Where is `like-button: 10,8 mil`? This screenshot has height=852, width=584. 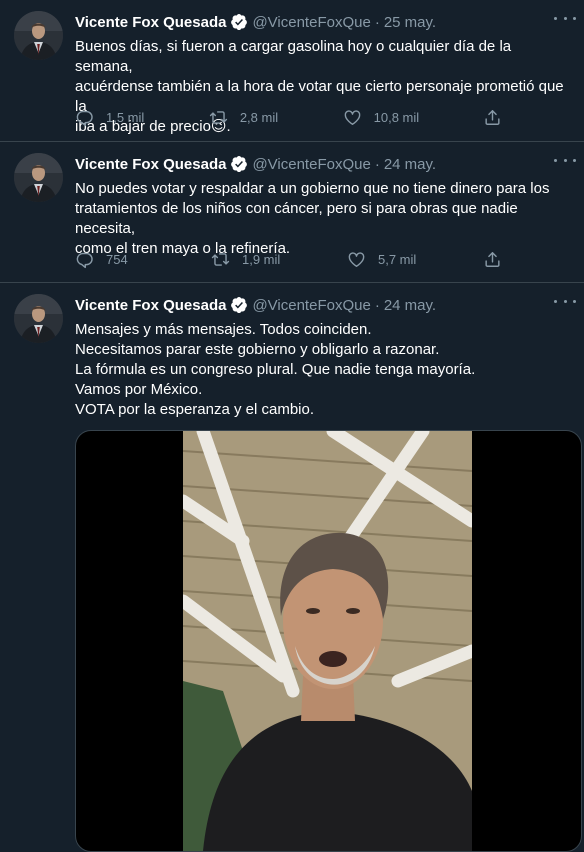 like-button: 10,8 mil is located at coordinates (381, 117).